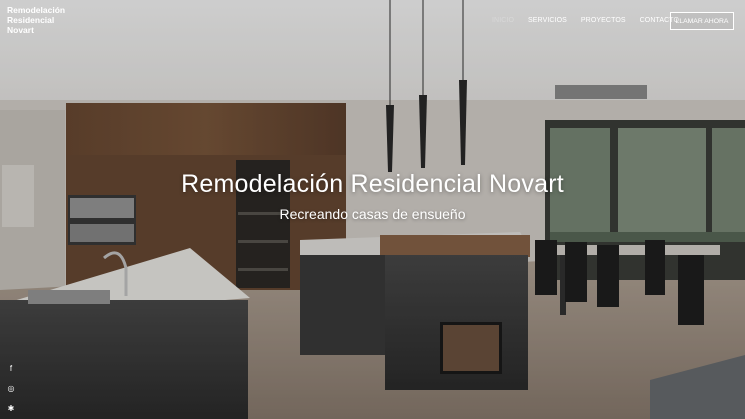 Image resolution: width=745 pixels, height=419 pixels. Describe the element at coordinates (20, 30) in the screenshot. I see `logo-line: Novart` at that location.